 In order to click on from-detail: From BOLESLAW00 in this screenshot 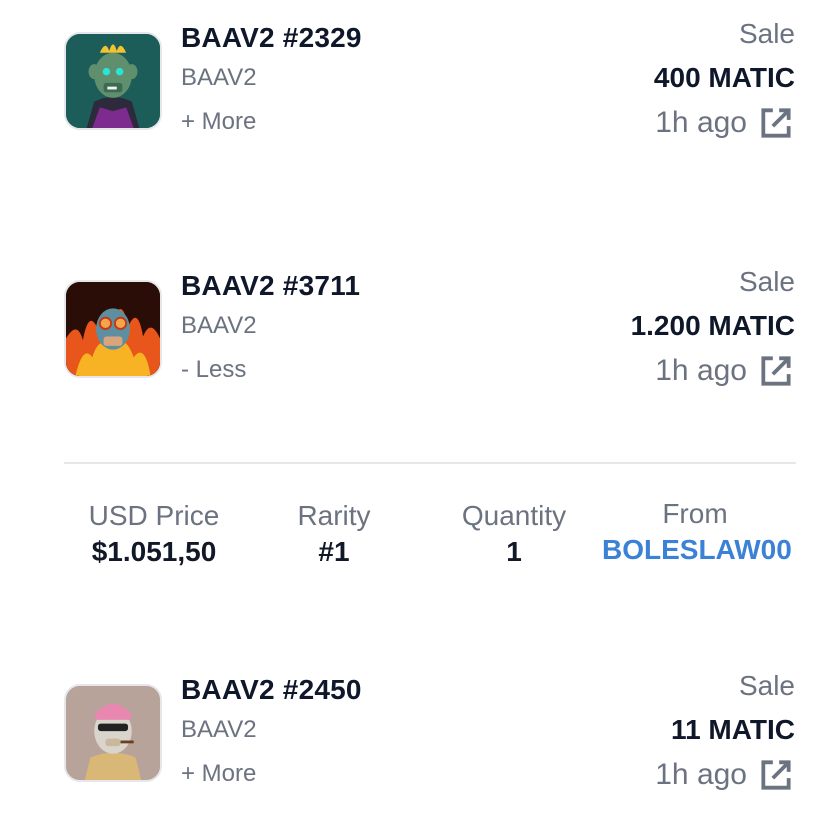, I will do `click(697, 532)`.